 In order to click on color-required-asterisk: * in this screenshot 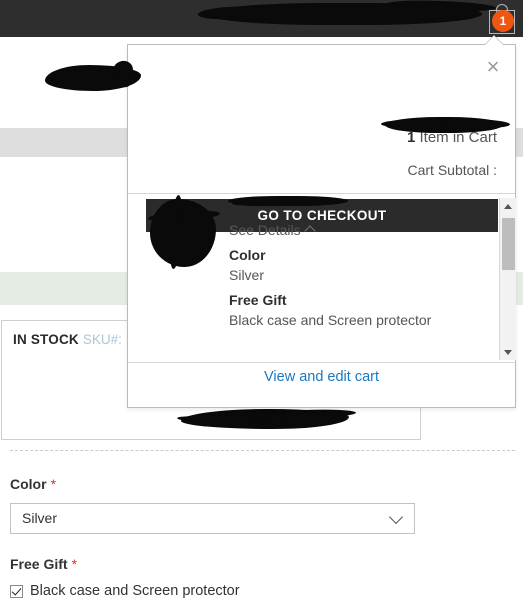, I will do `click(53, 484)`.